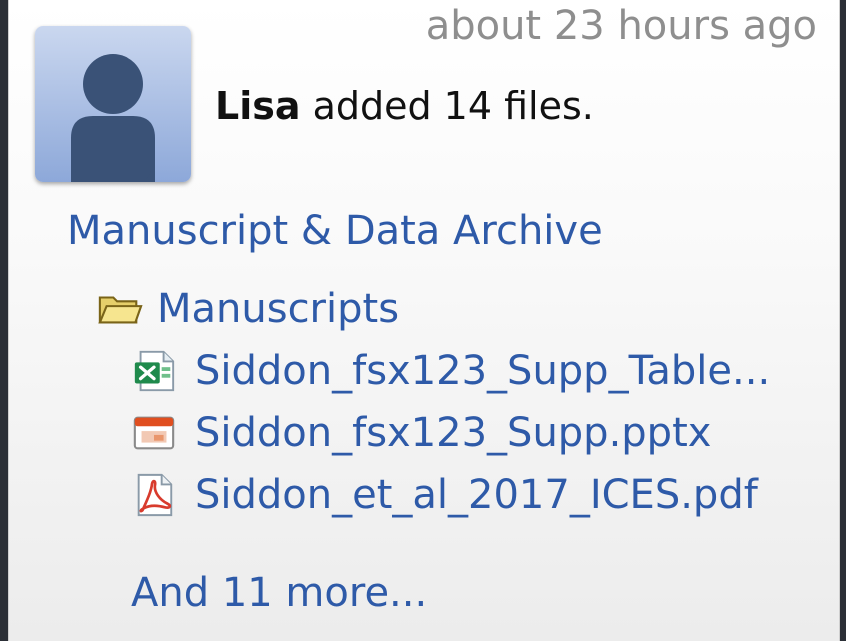  What do you see at coordinates (113, 118) in the screenshot?
I see `user-silhouette-icon` at bounding box center [113, 118].